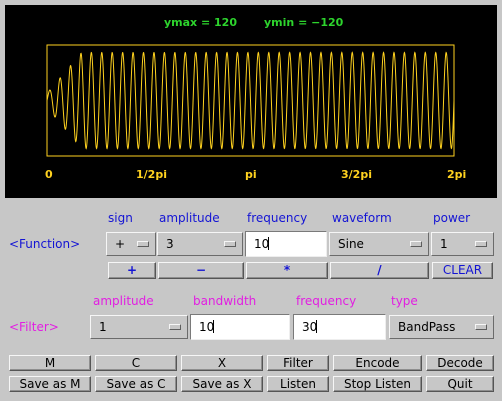 The height and width of the screenshot is (401, 502). I want to click on sign-select: +, so click(131, 244).